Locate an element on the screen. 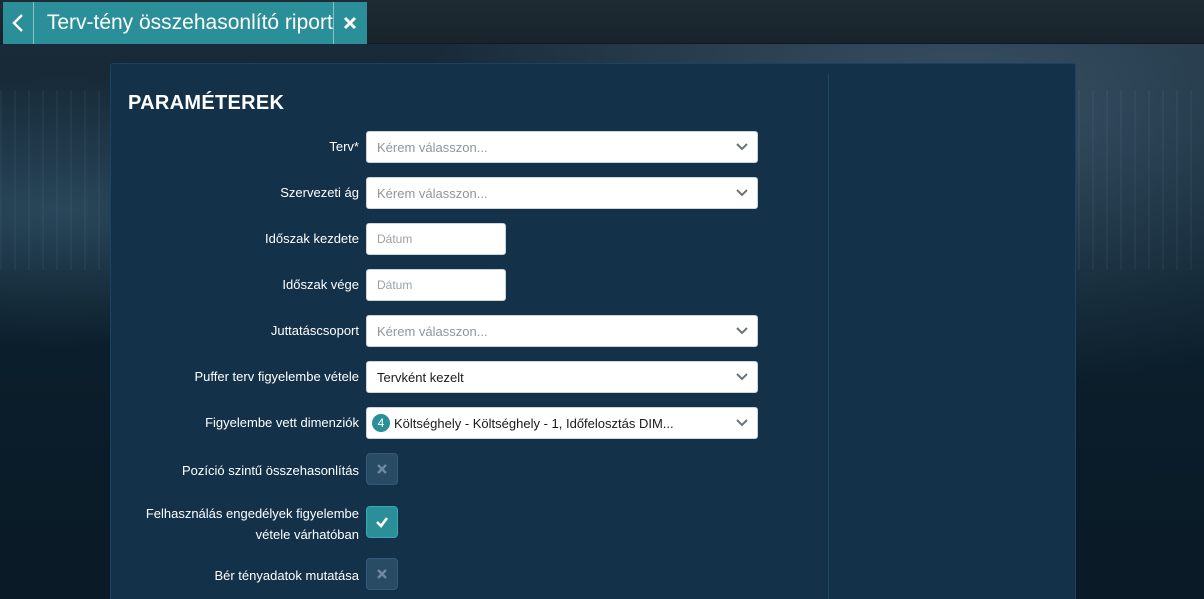 The width and height of the screenshot is (1204, 599). felhasznalas-toggle is located at coordinates (382, 522).